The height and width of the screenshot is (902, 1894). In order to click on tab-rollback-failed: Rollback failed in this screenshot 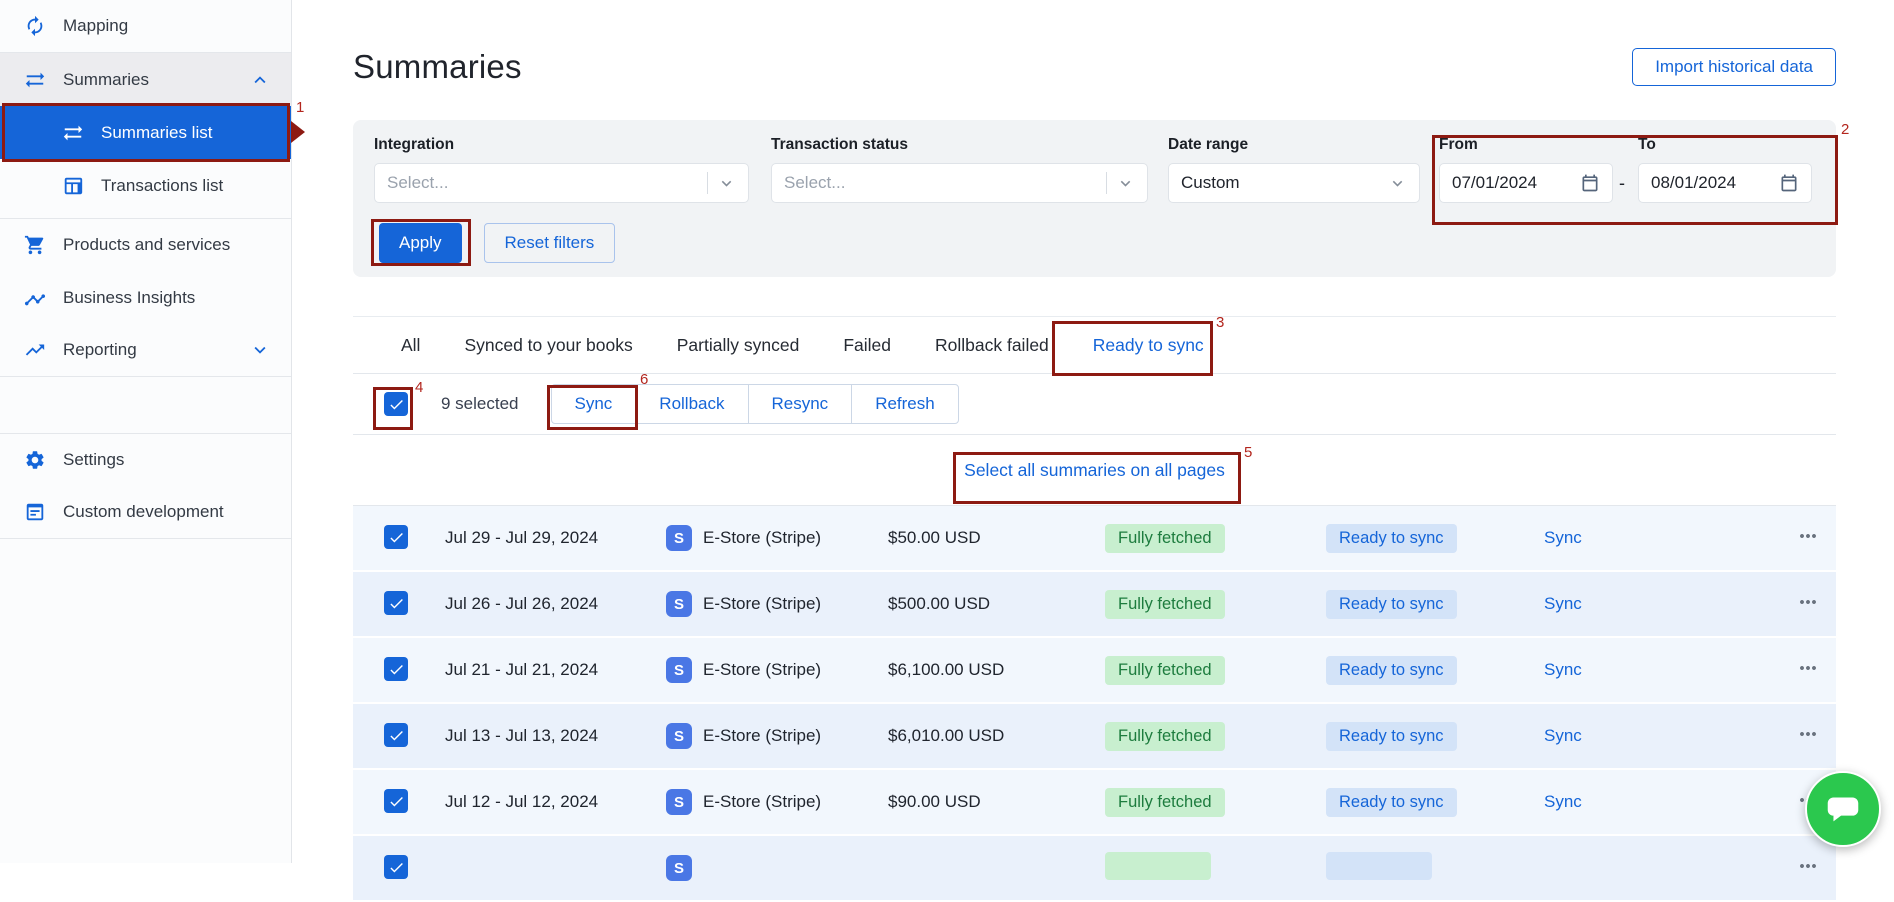, I will do `click(992, 345)`.